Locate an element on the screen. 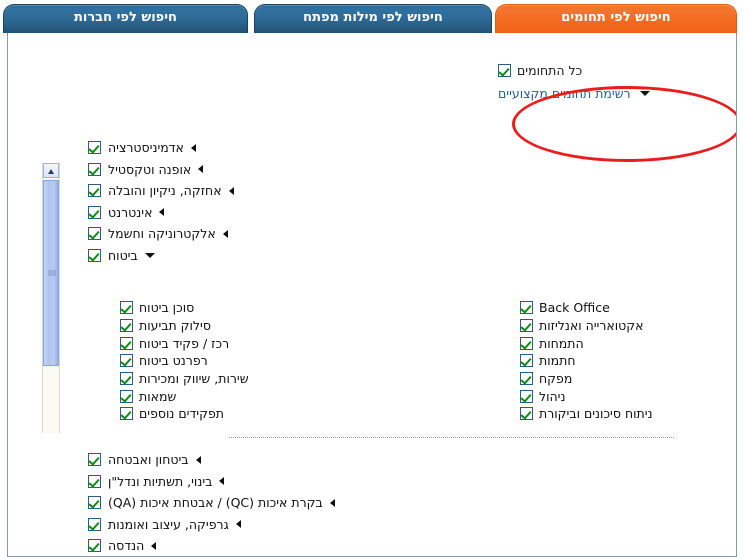 Image resolution: width=745 pixels, height=557 pixels. subcategory-label: תפקידים נוספים is located at coordinates (181, 413).